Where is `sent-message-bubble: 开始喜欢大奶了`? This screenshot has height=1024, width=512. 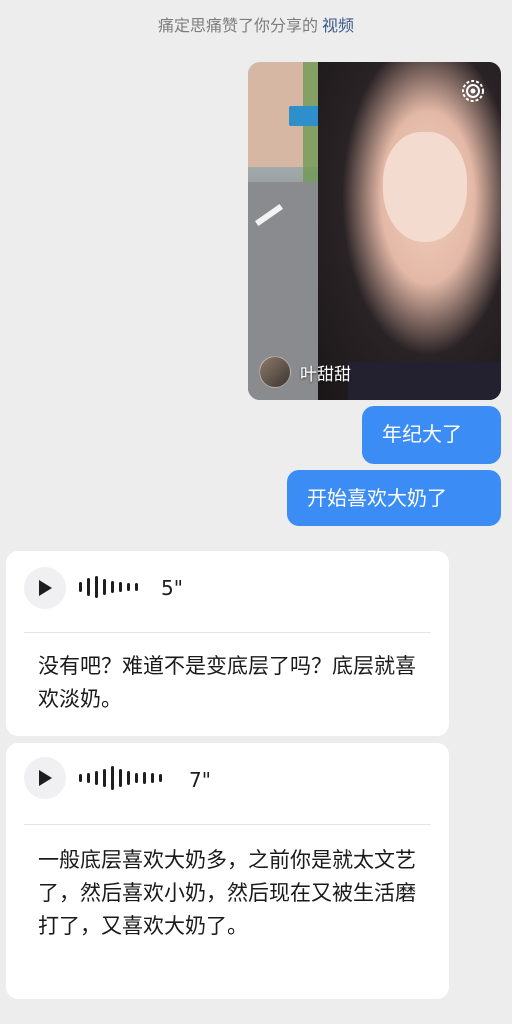
sent-message-bubble: 开始喜欢大奶了 is located at coordinates (394, 498).